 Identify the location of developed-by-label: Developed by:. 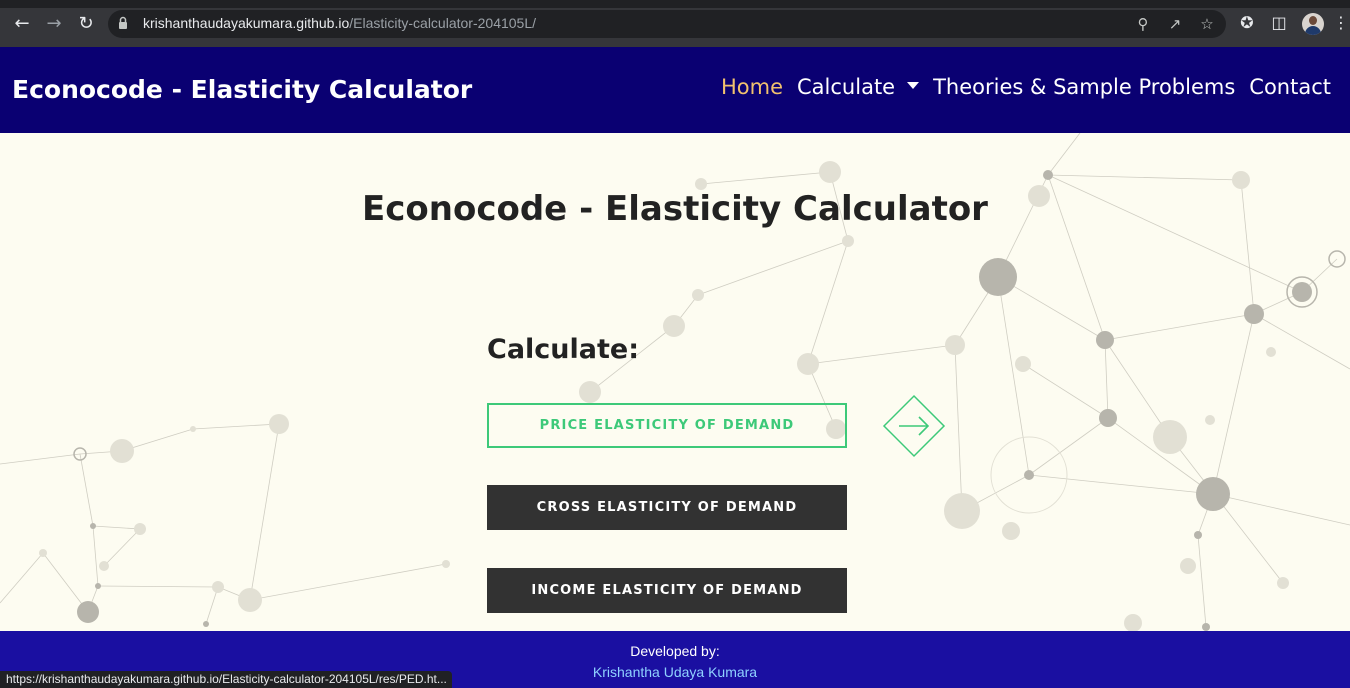
(675, 651).